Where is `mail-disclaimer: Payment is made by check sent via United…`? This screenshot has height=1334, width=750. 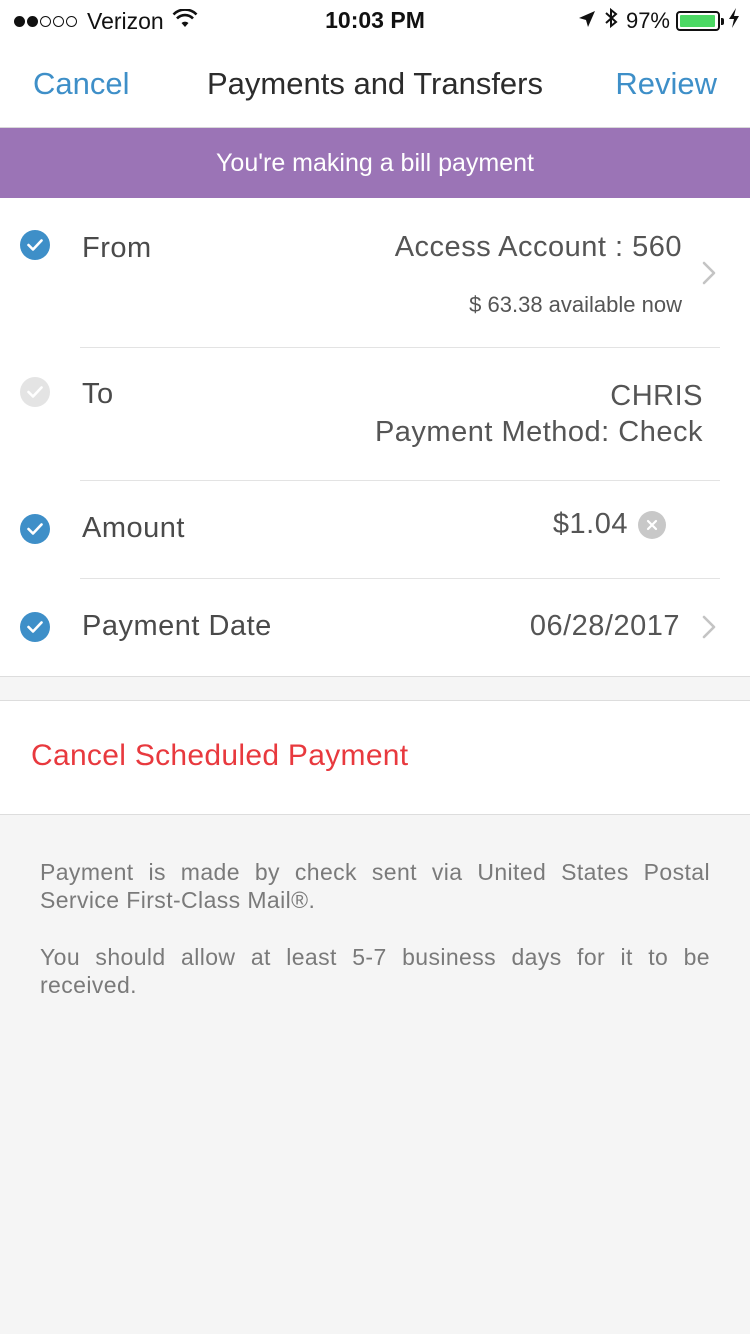 mail-disclaimer: Payment is made by check sent via United… is located at coordinates (375, 886).